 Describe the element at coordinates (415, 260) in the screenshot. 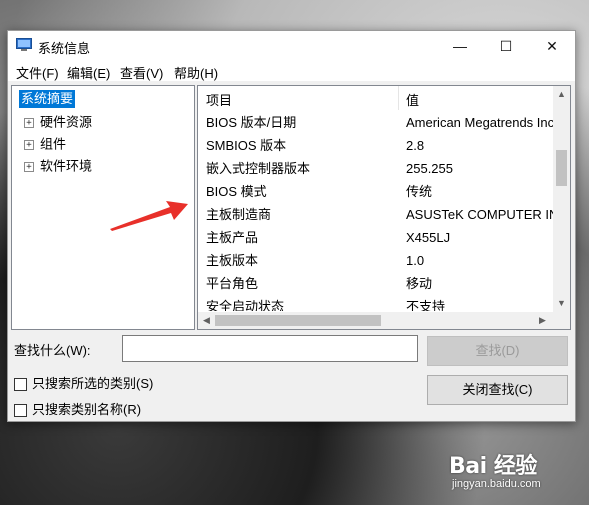

I see `row-value: 1.0` at that location.